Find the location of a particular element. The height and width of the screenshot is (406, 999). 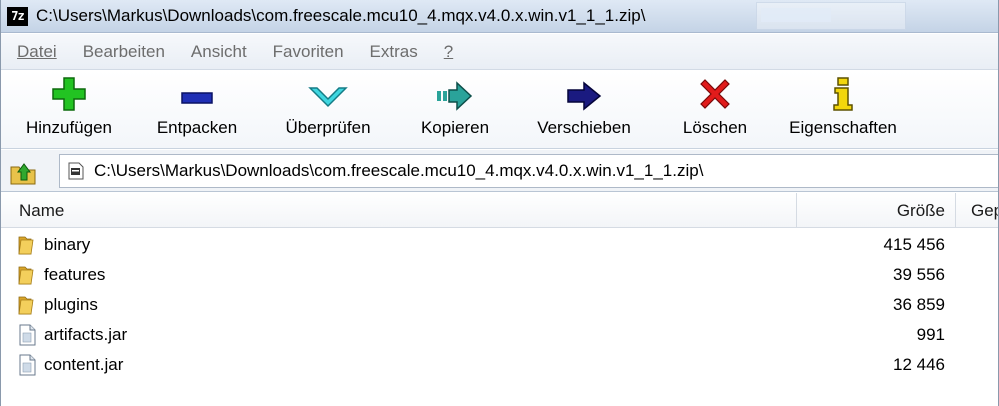

test-button: Überprüfen is located at coordinates (328, 110).